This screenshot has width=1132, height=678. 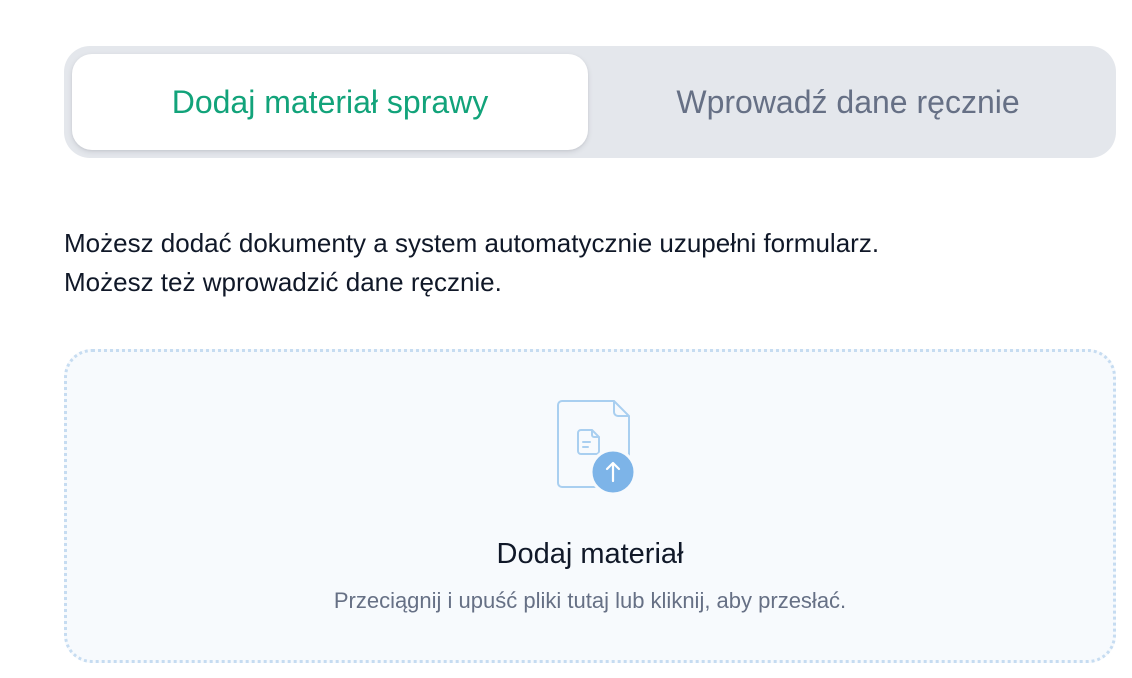 I want to click on tab-add-case-material: Dodaj materiał sprawy, so click(x=330, y=102).